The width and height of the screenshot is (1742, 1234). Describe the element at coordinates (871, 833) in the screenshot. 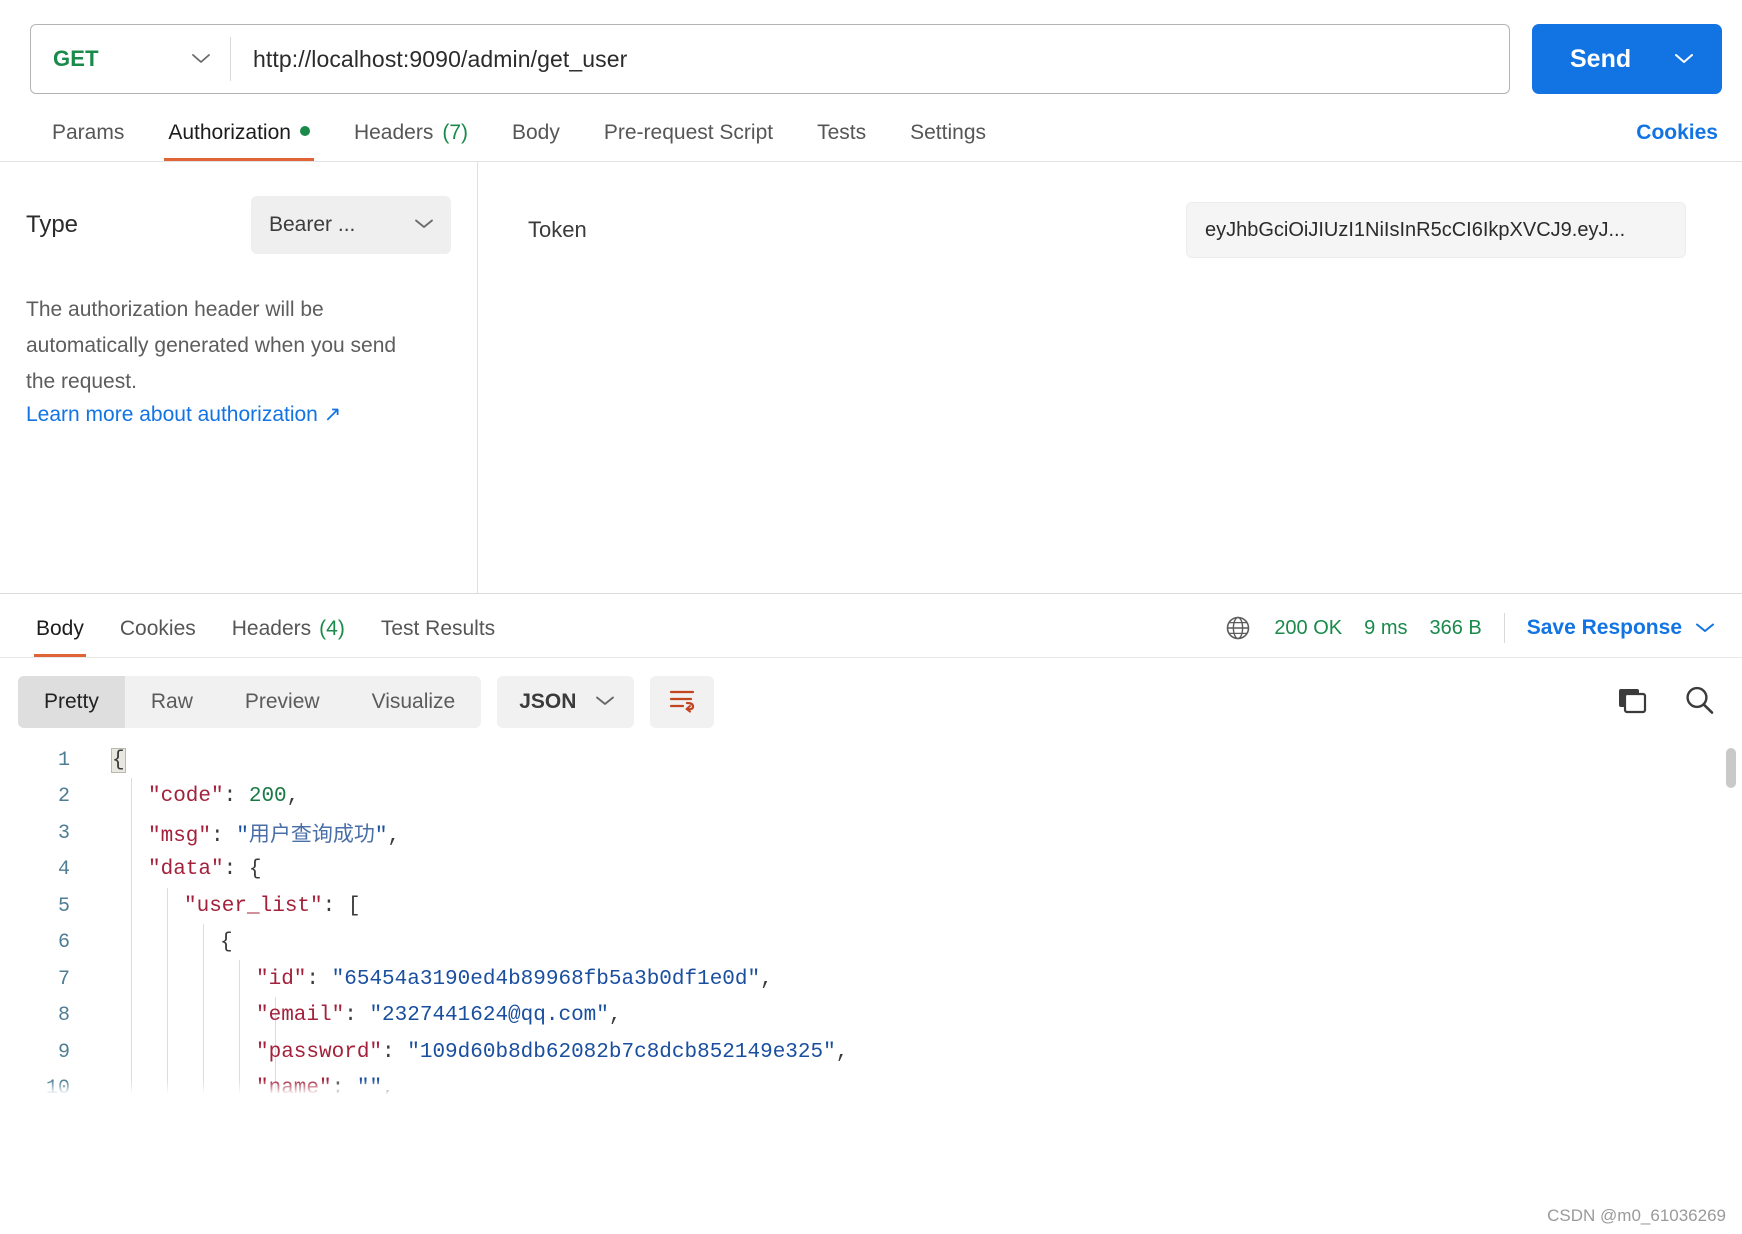

I see `code-line: 3 "msg": "用户查询成功",` at that location.